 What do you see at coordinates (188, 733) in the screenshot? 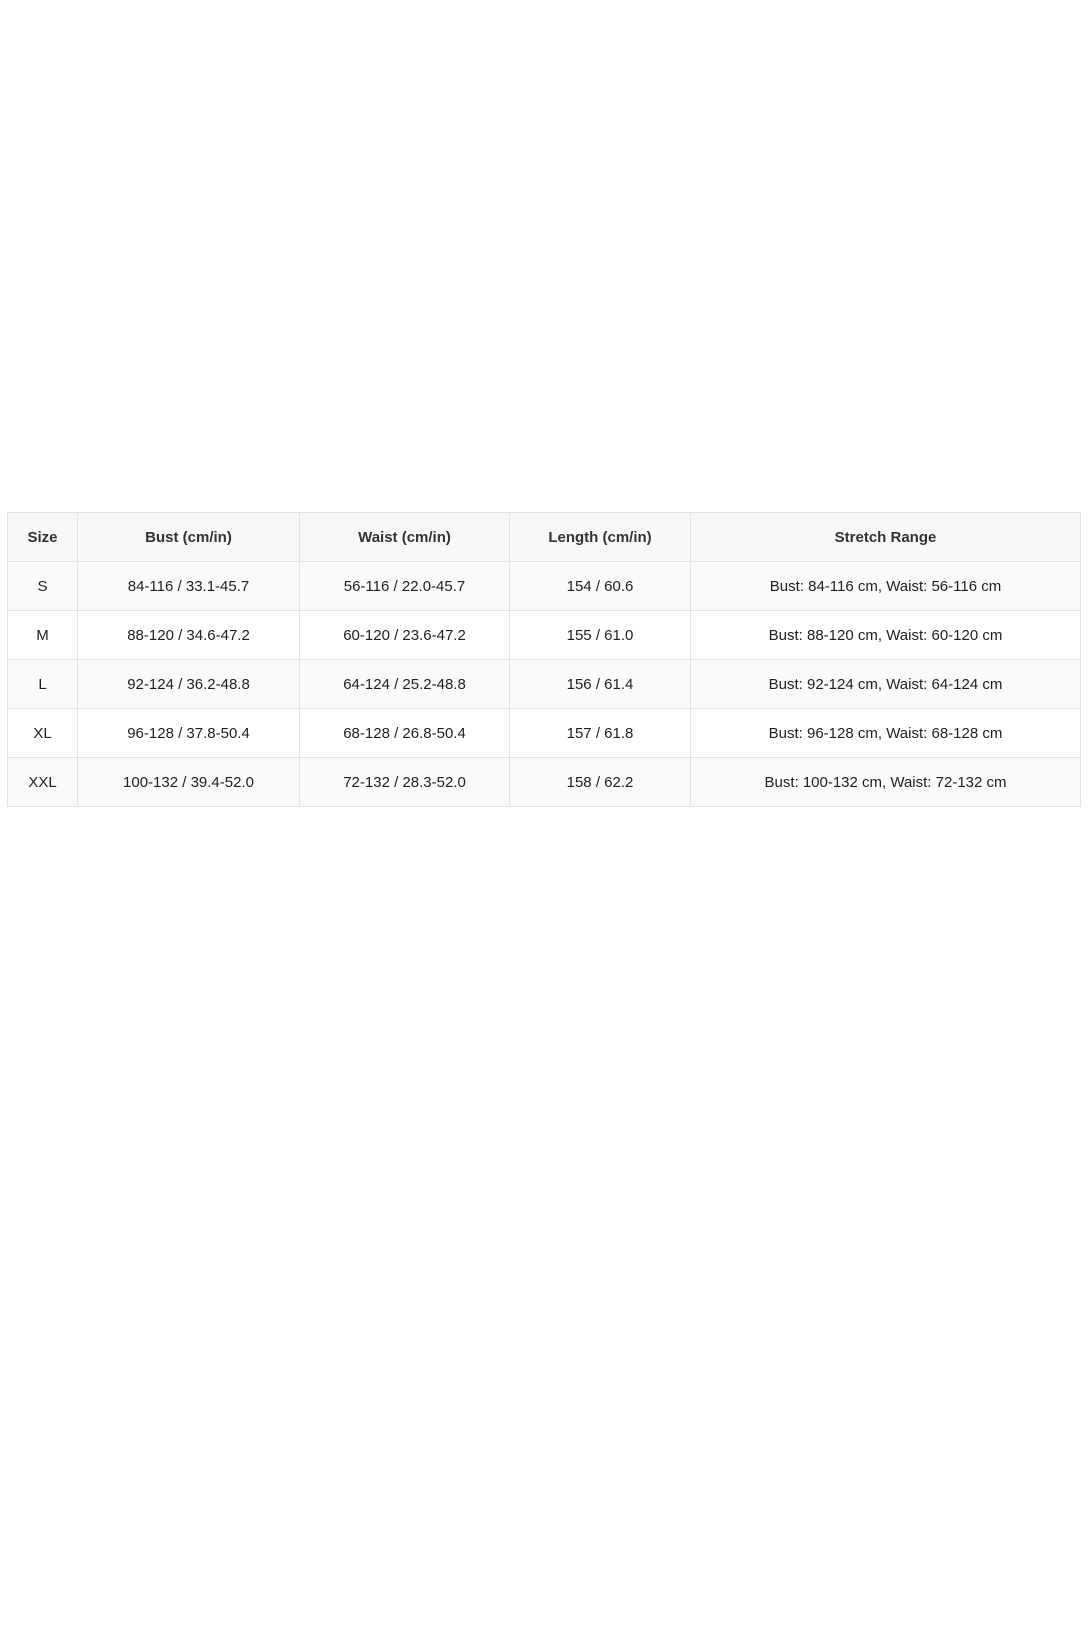
I see `cell-bust: 96-128 / 37.8-50.4` at bounding box center [188, 733].